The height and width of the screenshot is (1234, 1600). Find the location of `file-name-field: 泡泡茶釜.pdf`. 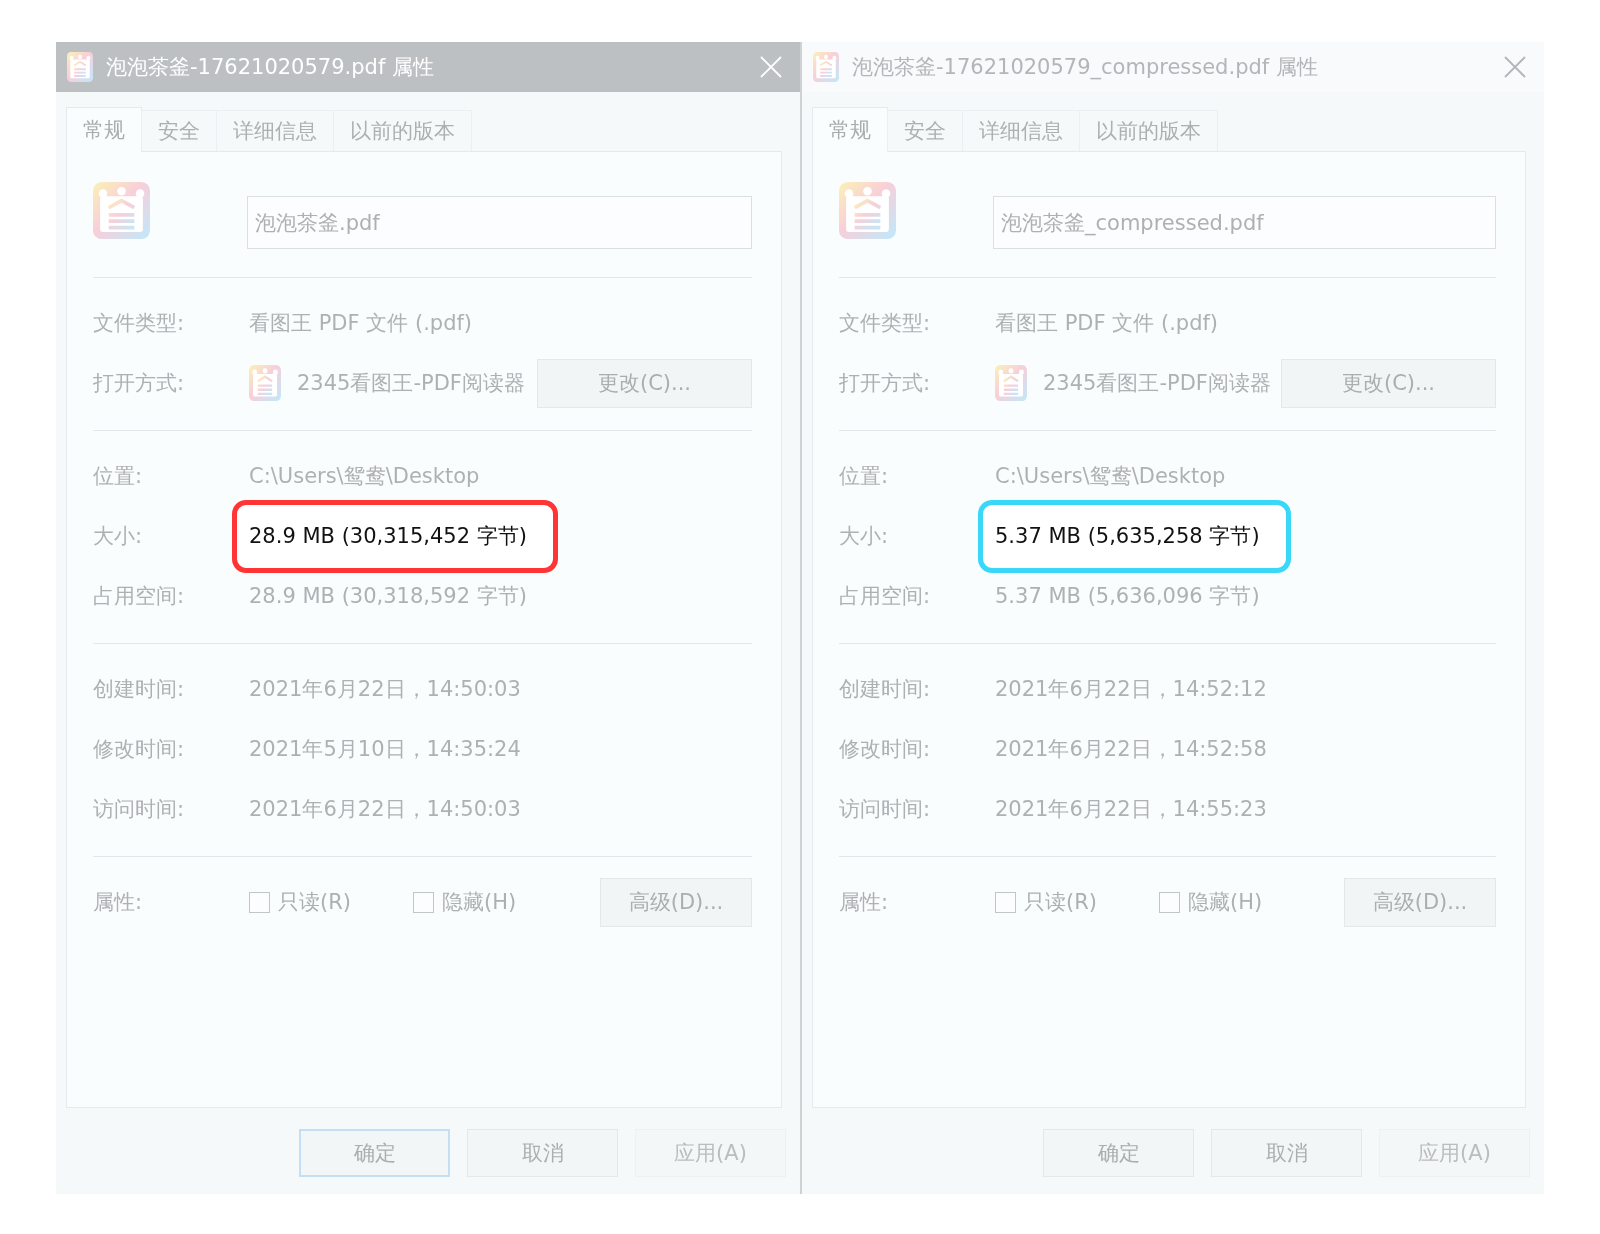

file-name-field: 泡泡茶釜.pdf is located at coordinates (499, 222).